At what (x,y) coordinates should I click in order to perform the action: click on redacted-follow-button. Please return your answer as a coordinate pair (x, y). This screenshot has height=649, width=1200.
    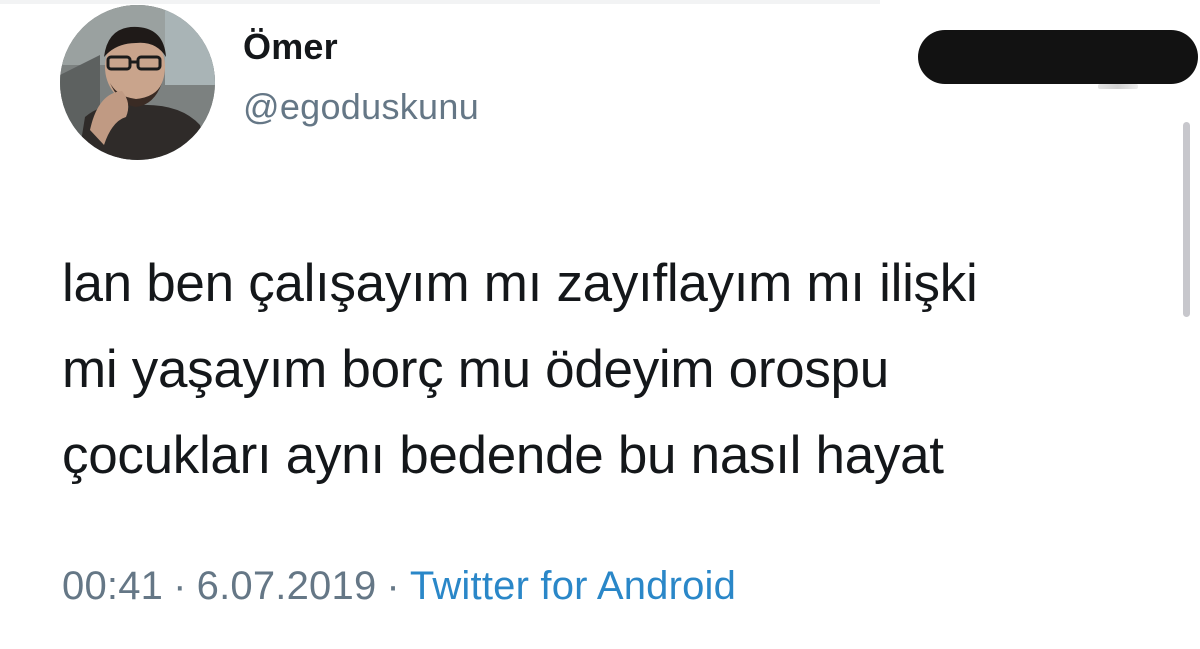
    Looking at the image, I should click on (1058, 57).